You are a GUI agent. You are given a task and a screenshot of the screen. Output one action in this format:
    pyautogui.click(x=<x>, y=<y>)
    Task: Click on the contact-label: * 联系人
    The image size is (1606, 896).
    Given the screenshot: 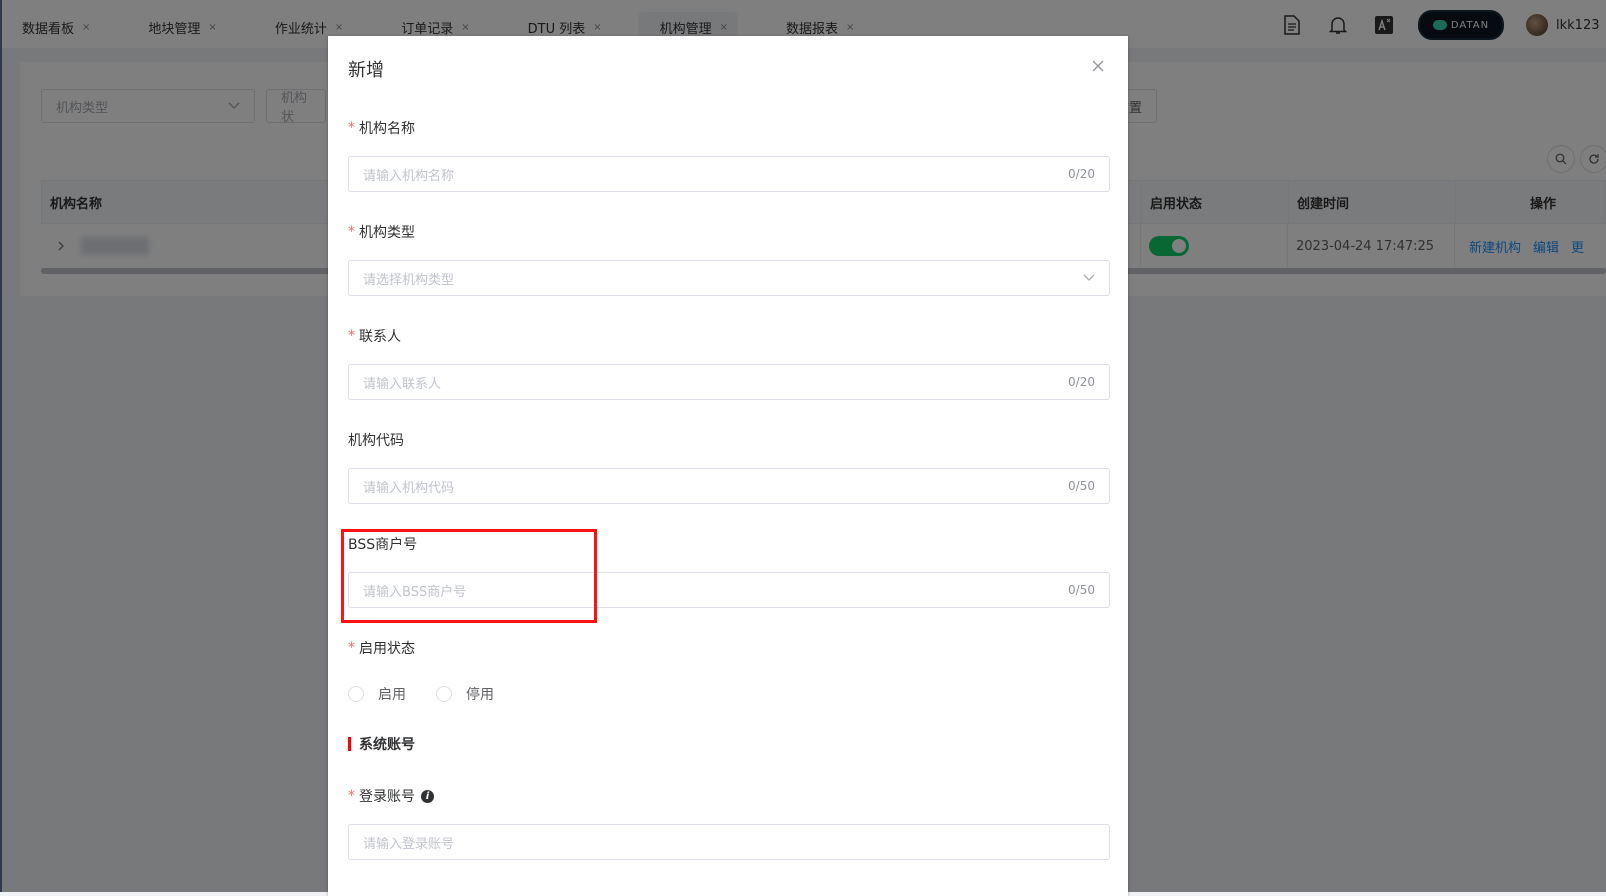 What is the action you would take?
    pyautogui.click(x=374, y=336)
    